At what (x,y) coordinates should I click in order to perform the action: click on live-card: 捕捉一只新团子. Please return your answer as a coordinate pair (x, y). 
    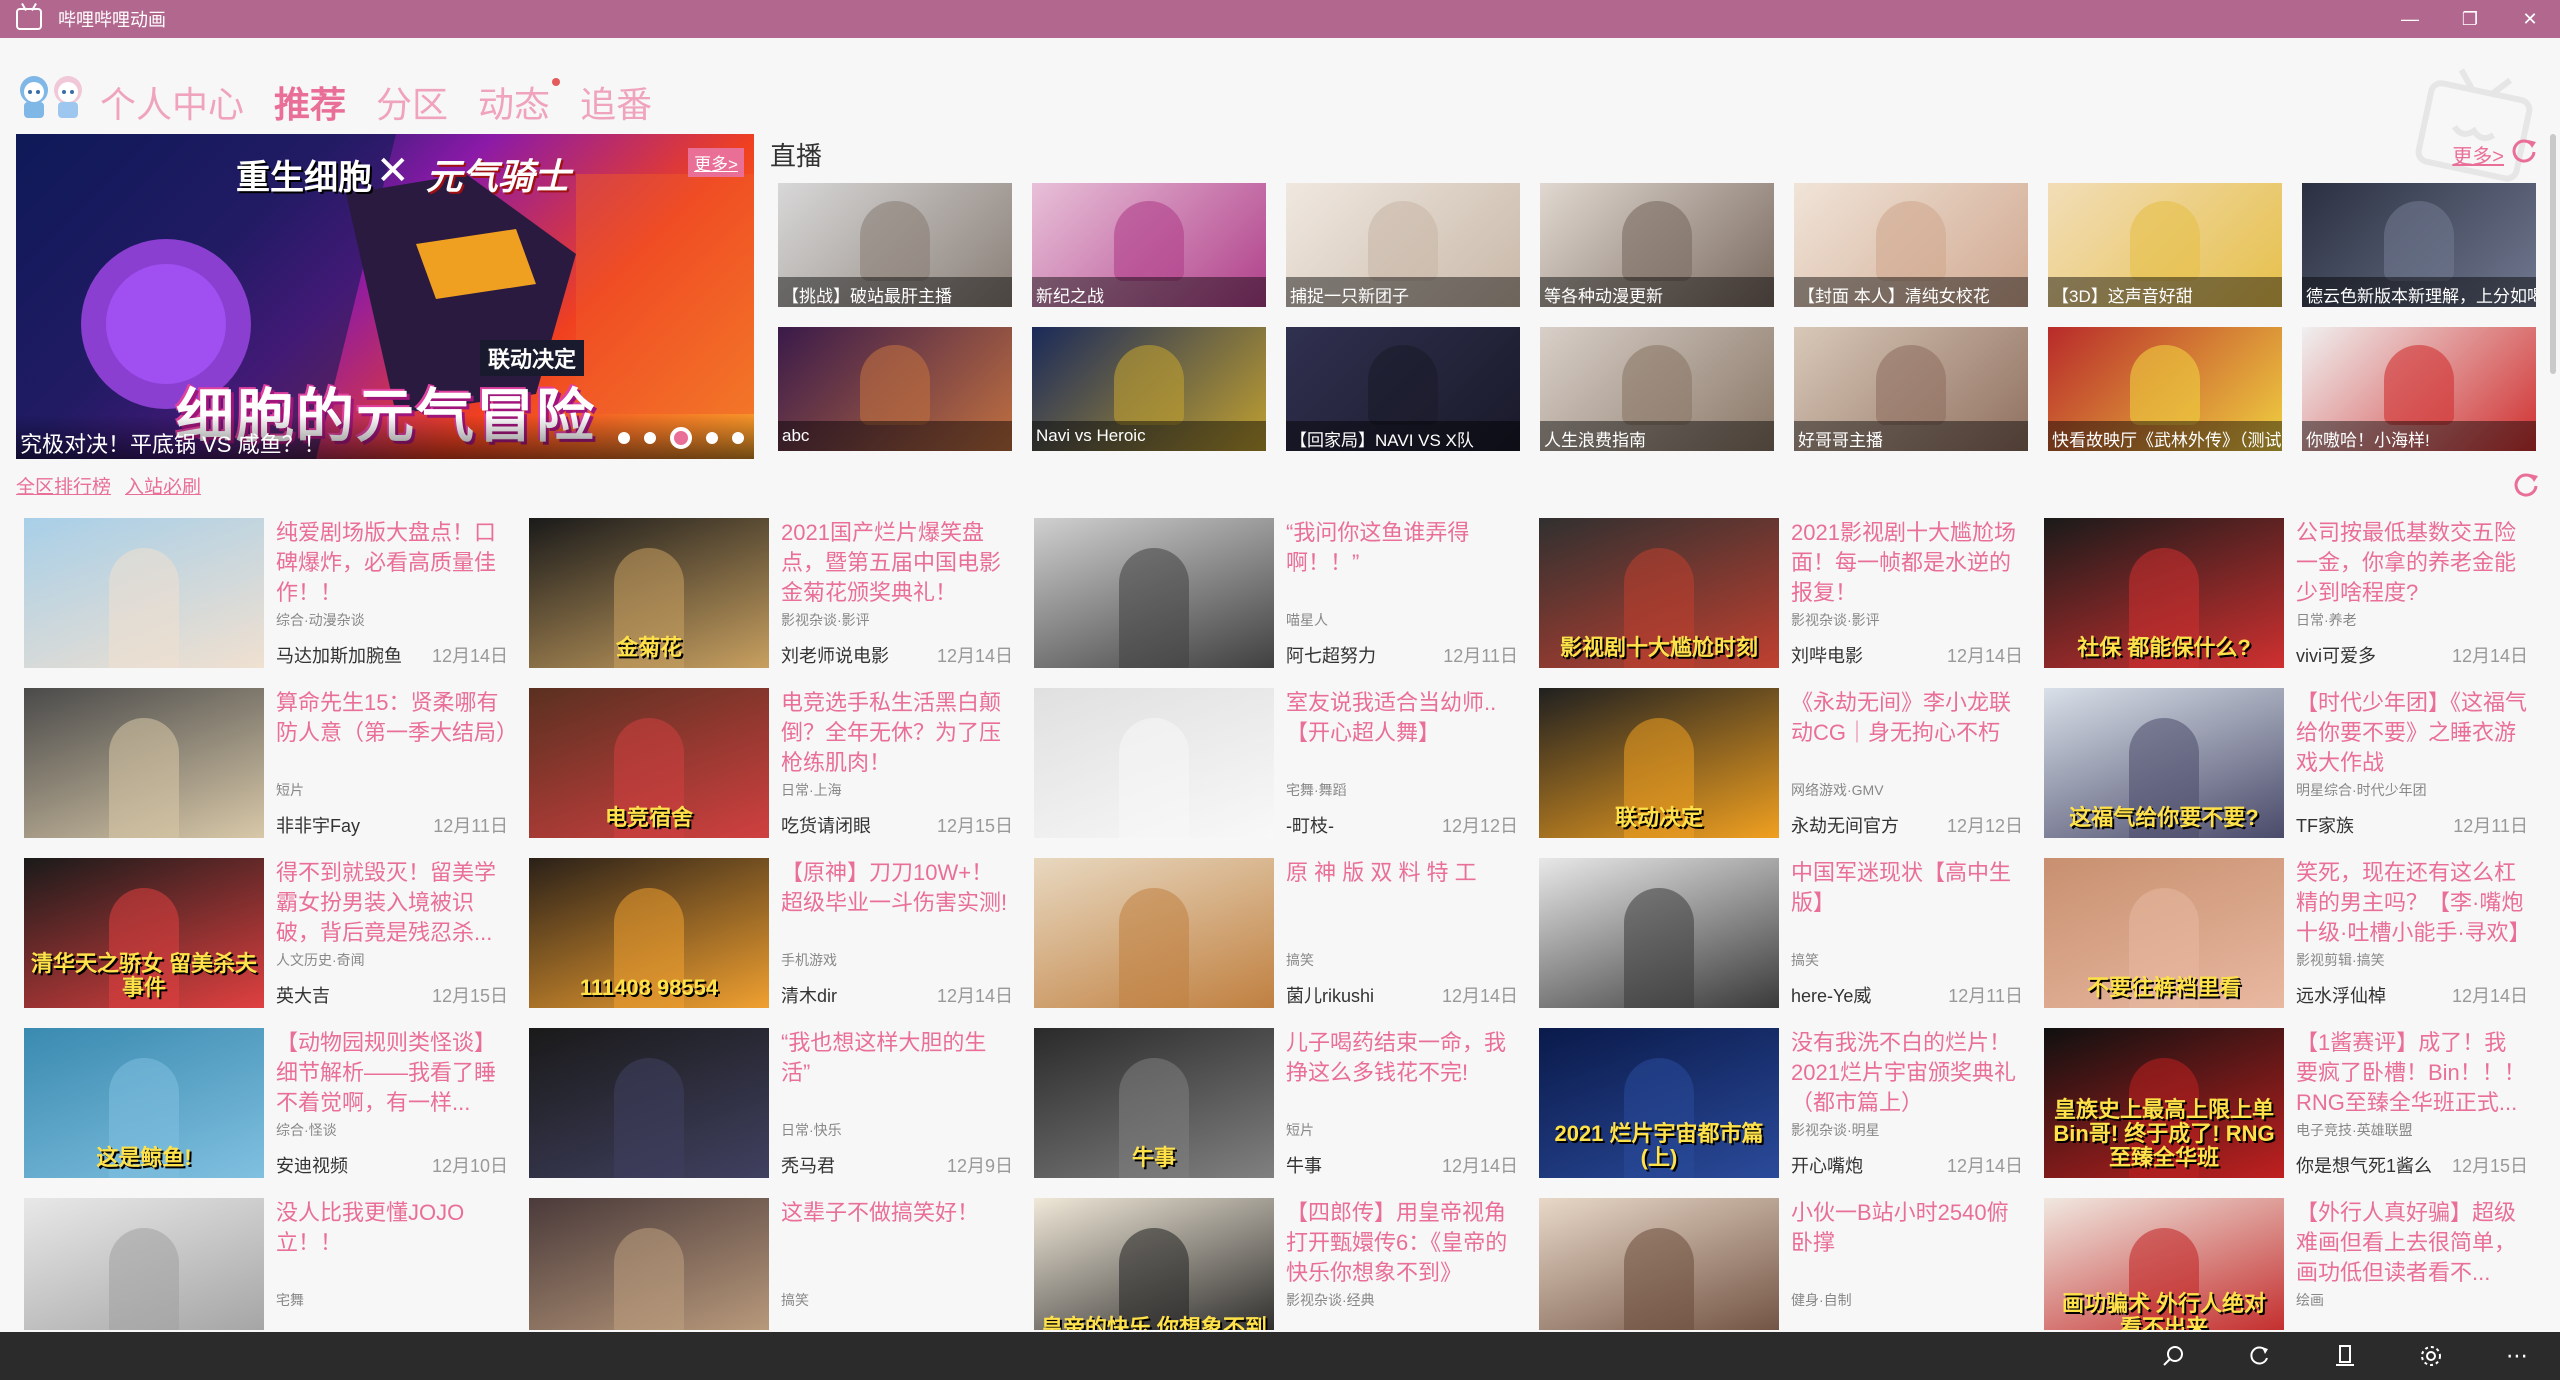
    Looking at the image, I should click on (1403, 245).